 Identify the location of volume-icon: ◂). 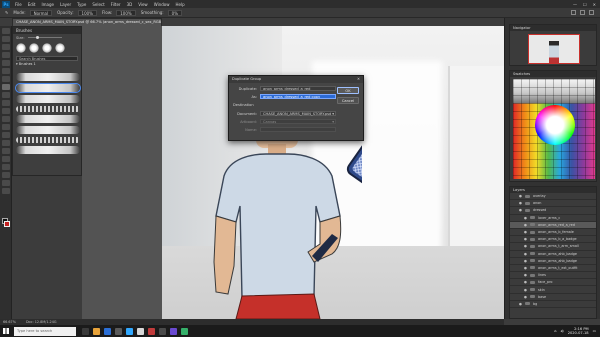
(561, 331).